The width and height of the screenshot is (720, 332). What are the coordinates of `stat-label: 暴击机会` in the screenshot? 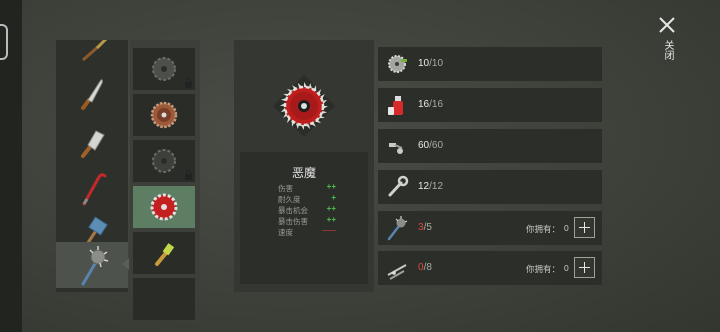 It's located at (293, 210).